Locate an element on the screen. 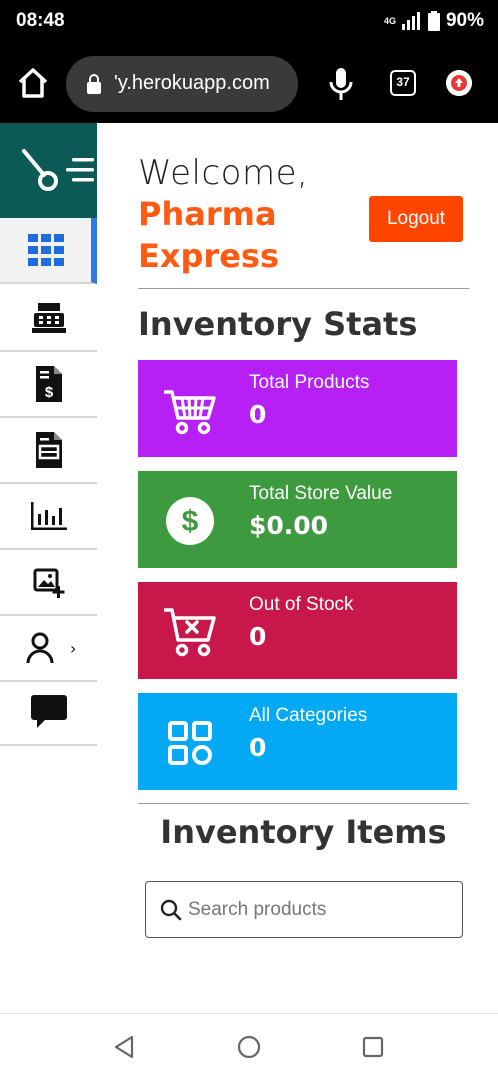  sidebar-item-dashboard is located at coordinates (48, 251).